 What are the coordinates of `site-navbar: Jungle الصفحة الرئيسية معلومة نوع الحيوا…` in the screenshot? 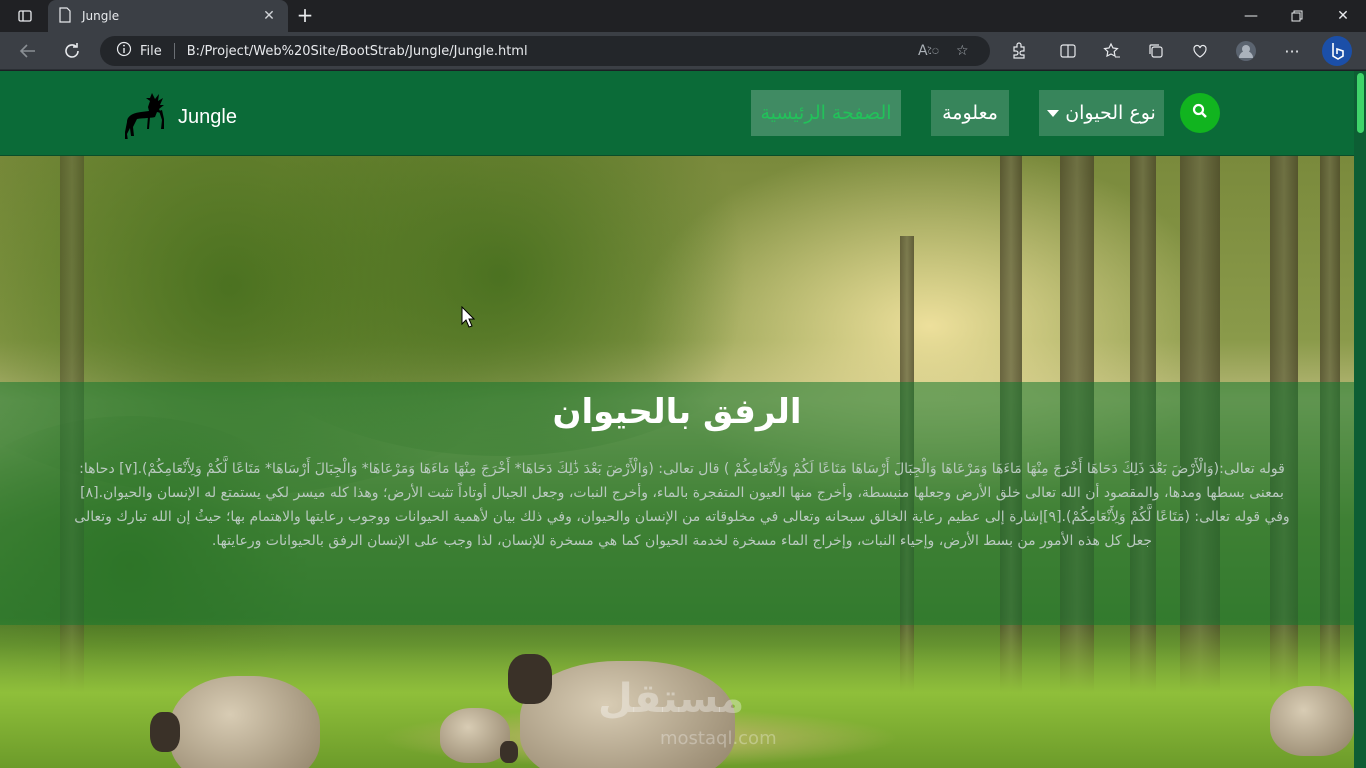 It's located at (677, 113).